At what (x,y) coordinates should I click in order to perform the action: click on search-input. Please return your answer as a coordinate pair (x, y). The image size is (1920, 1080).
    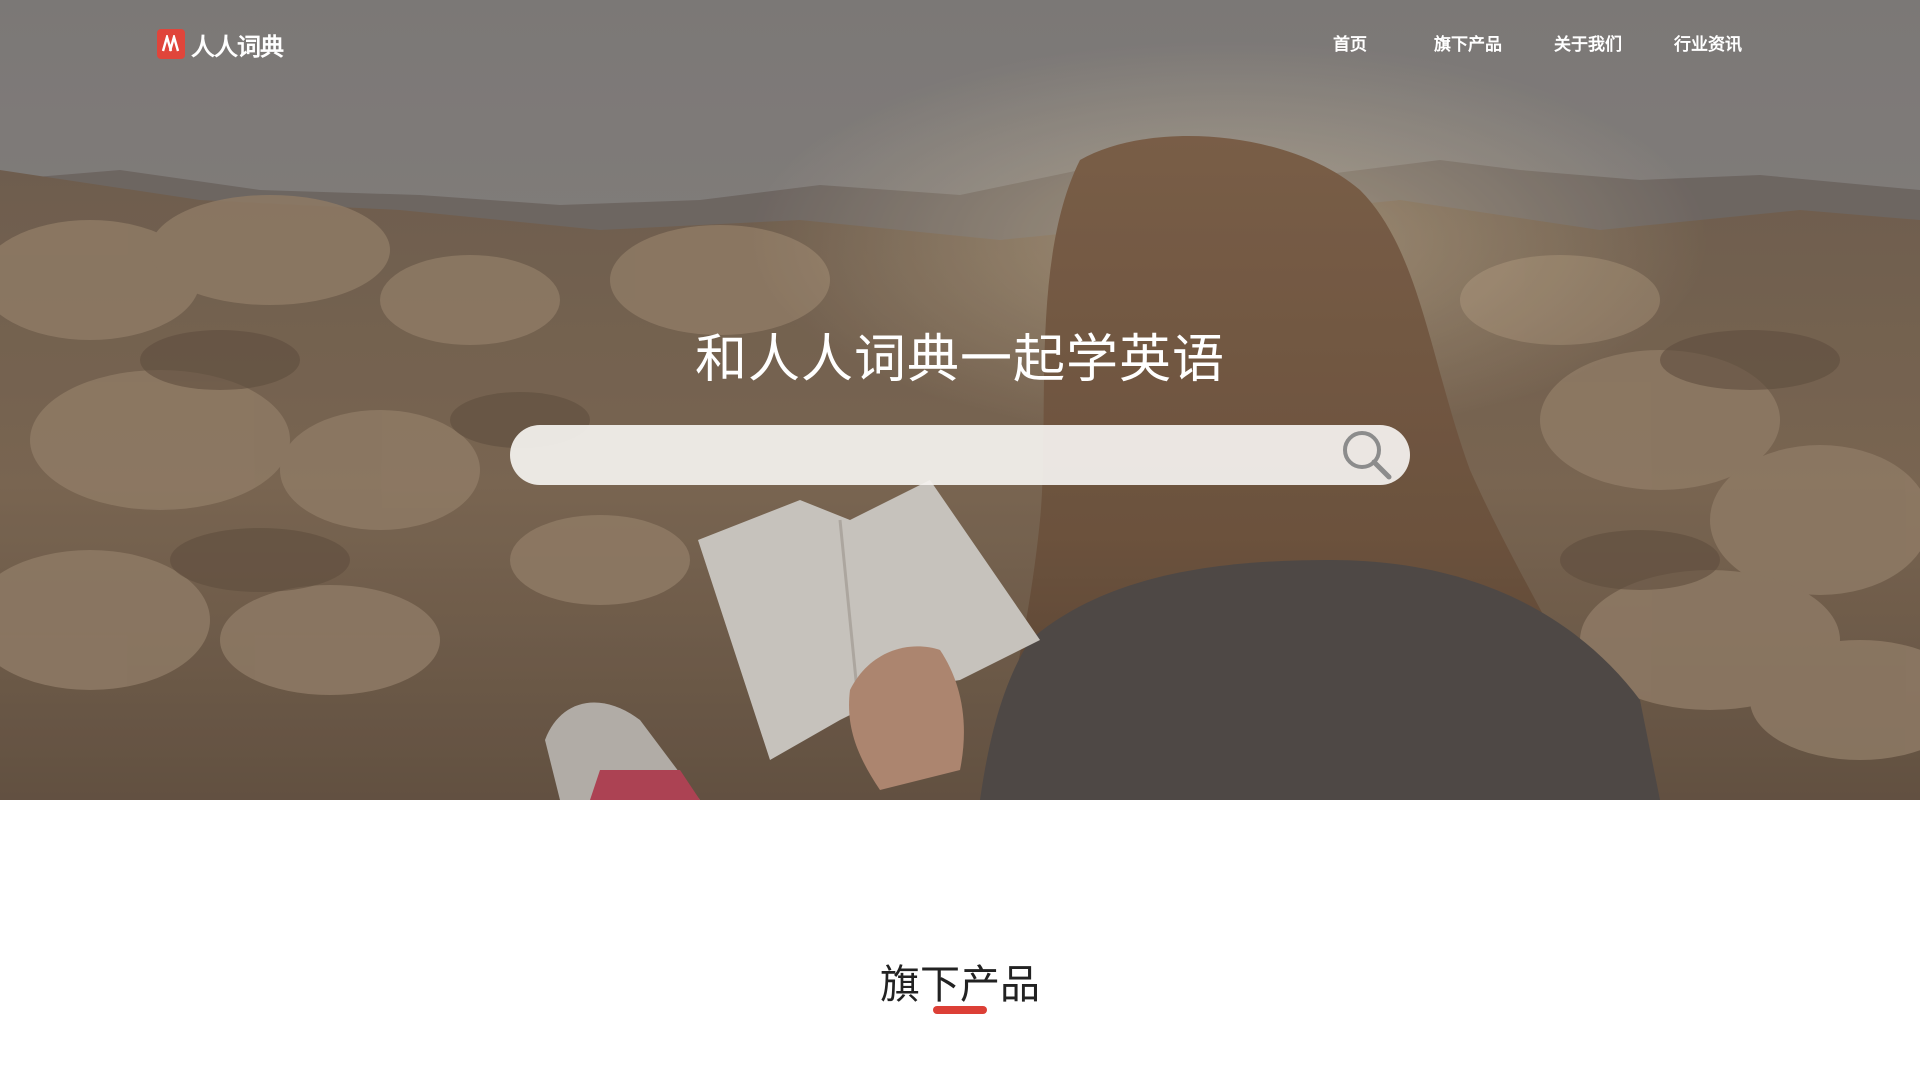
    Looking at the image, I should click on (921, 455).